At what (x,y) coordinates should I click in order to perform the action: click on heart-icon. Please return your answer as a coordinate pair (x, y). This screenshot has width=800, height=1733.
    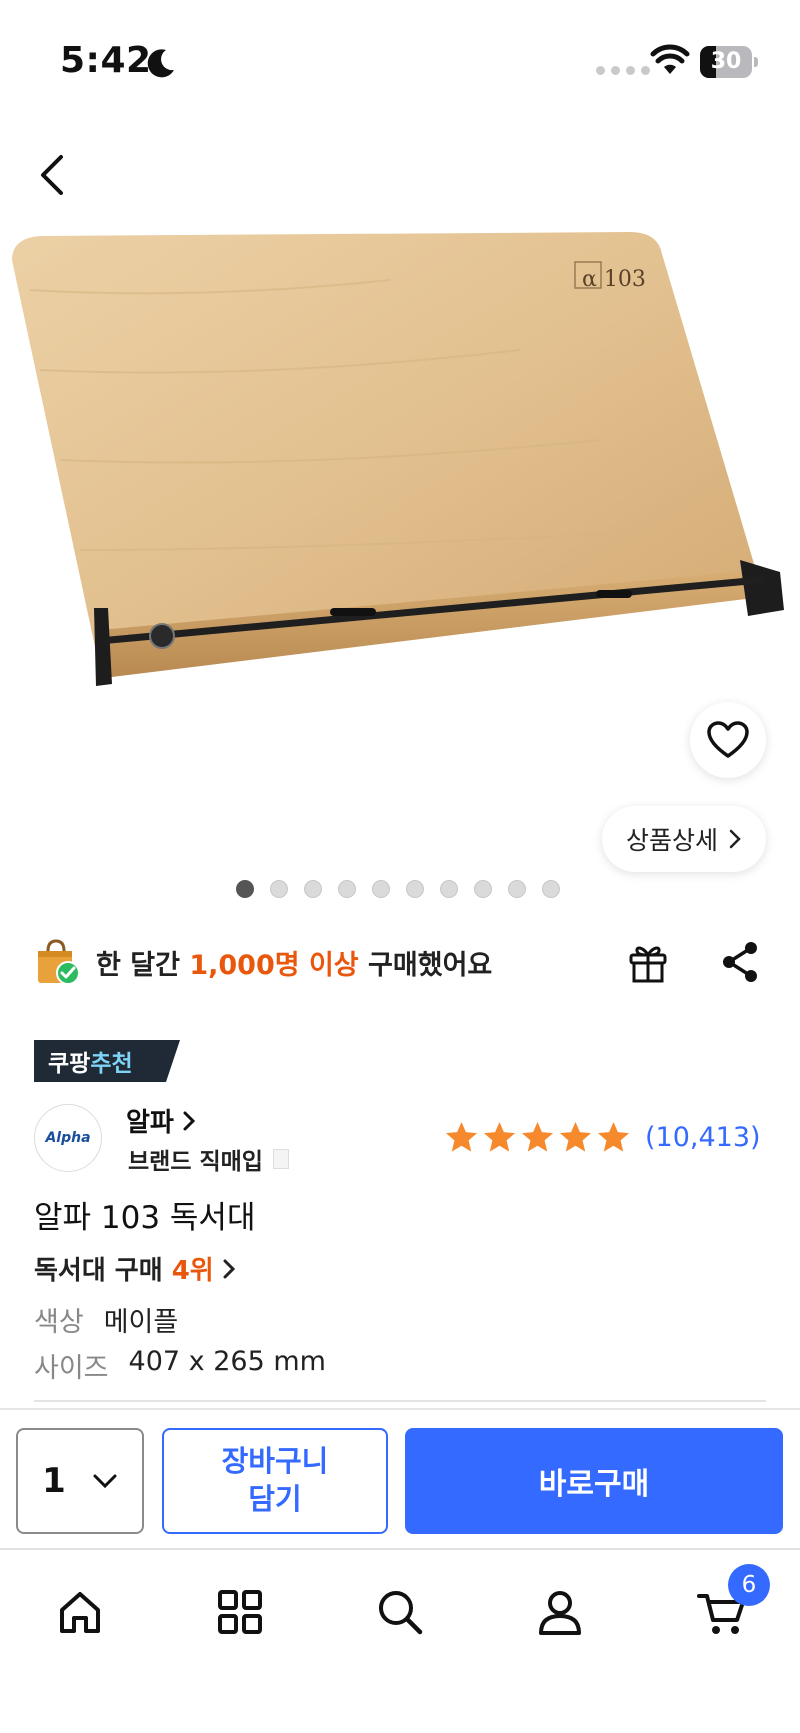
    Looking at the image, I should click on (728, 739).